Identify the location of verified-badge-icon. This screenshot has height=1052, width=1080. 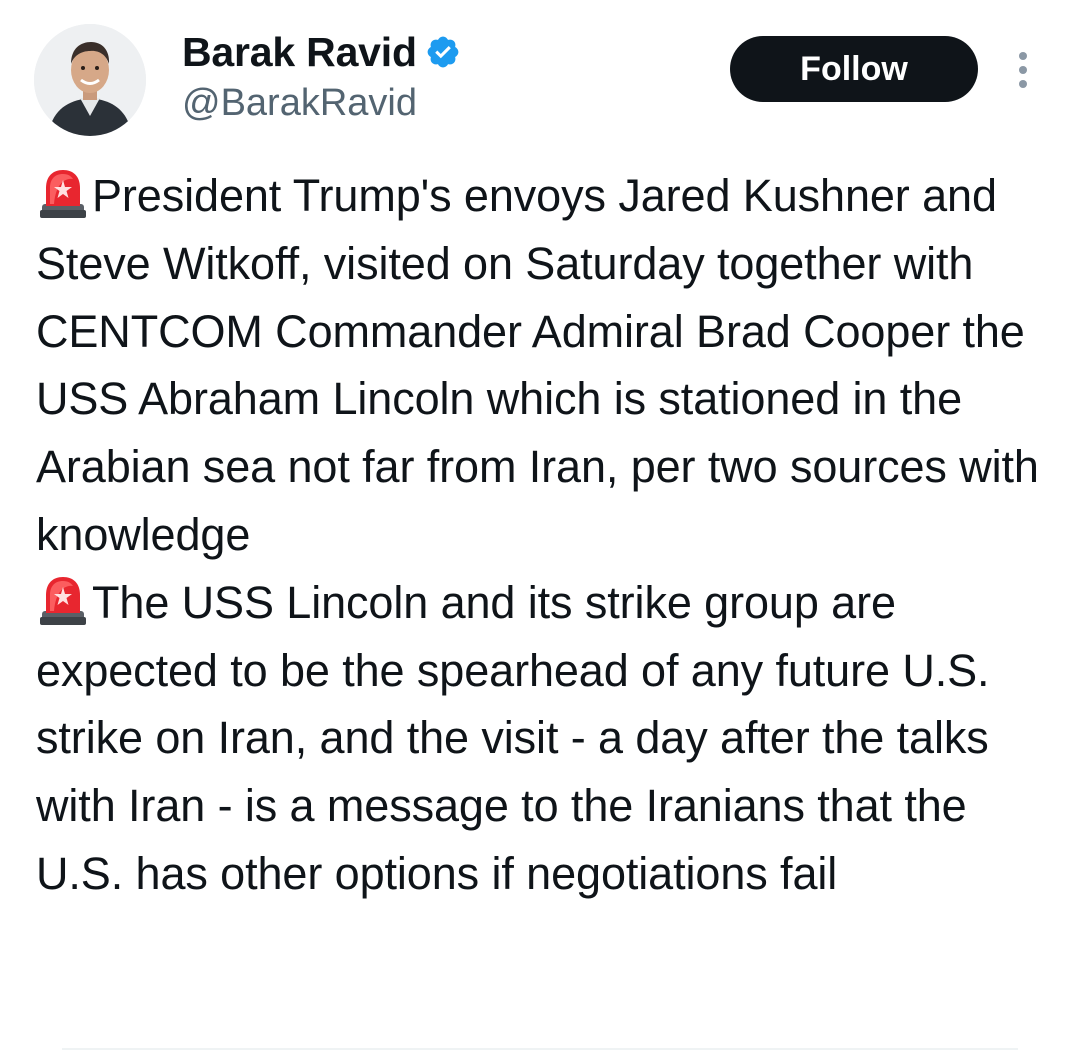
(443, 52).